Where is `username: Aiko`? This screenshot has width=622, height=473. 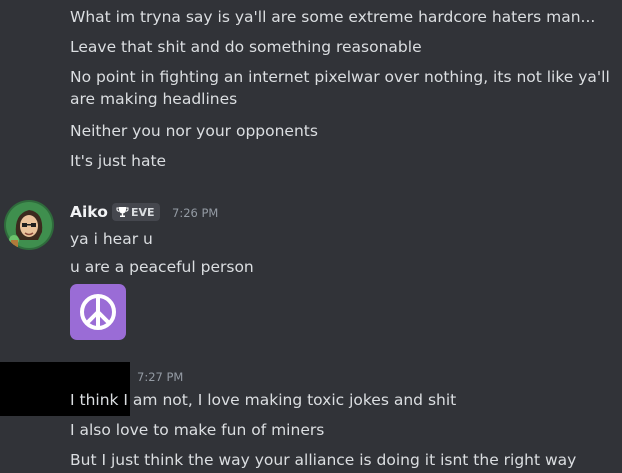 username: Aiko is located at coordinates (89, 212).